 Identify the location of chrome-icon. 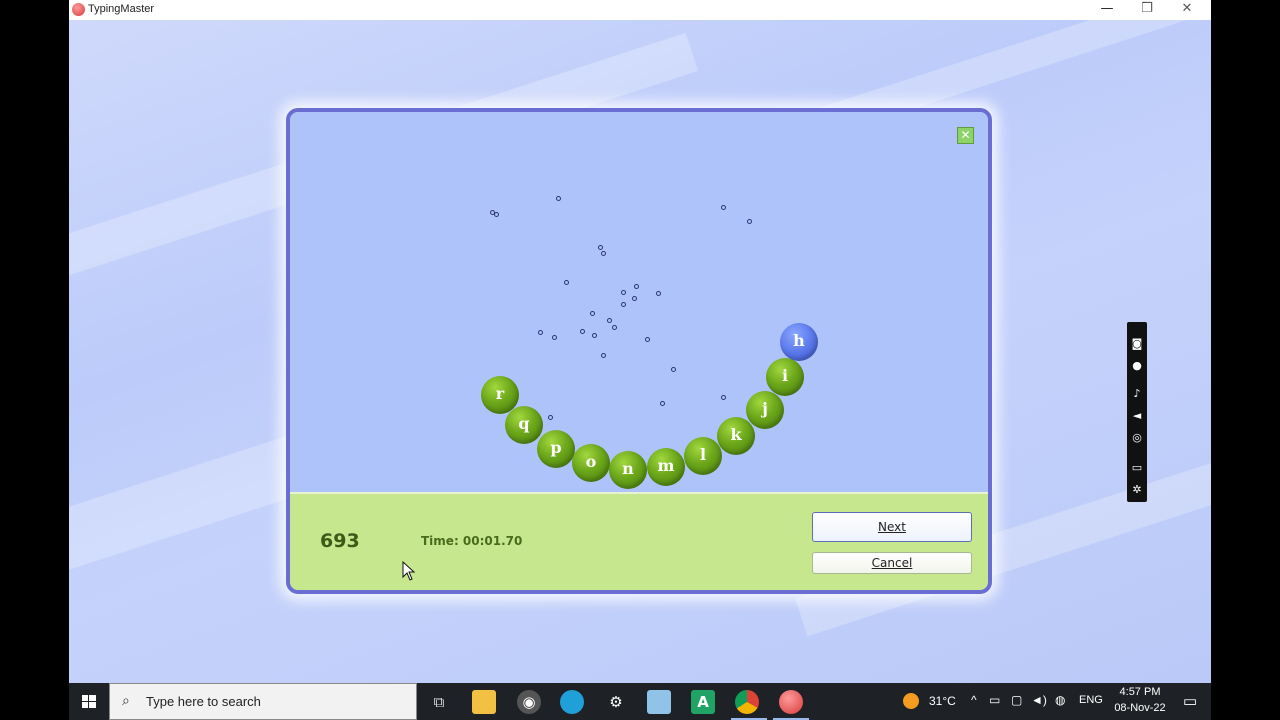
(747, 702).